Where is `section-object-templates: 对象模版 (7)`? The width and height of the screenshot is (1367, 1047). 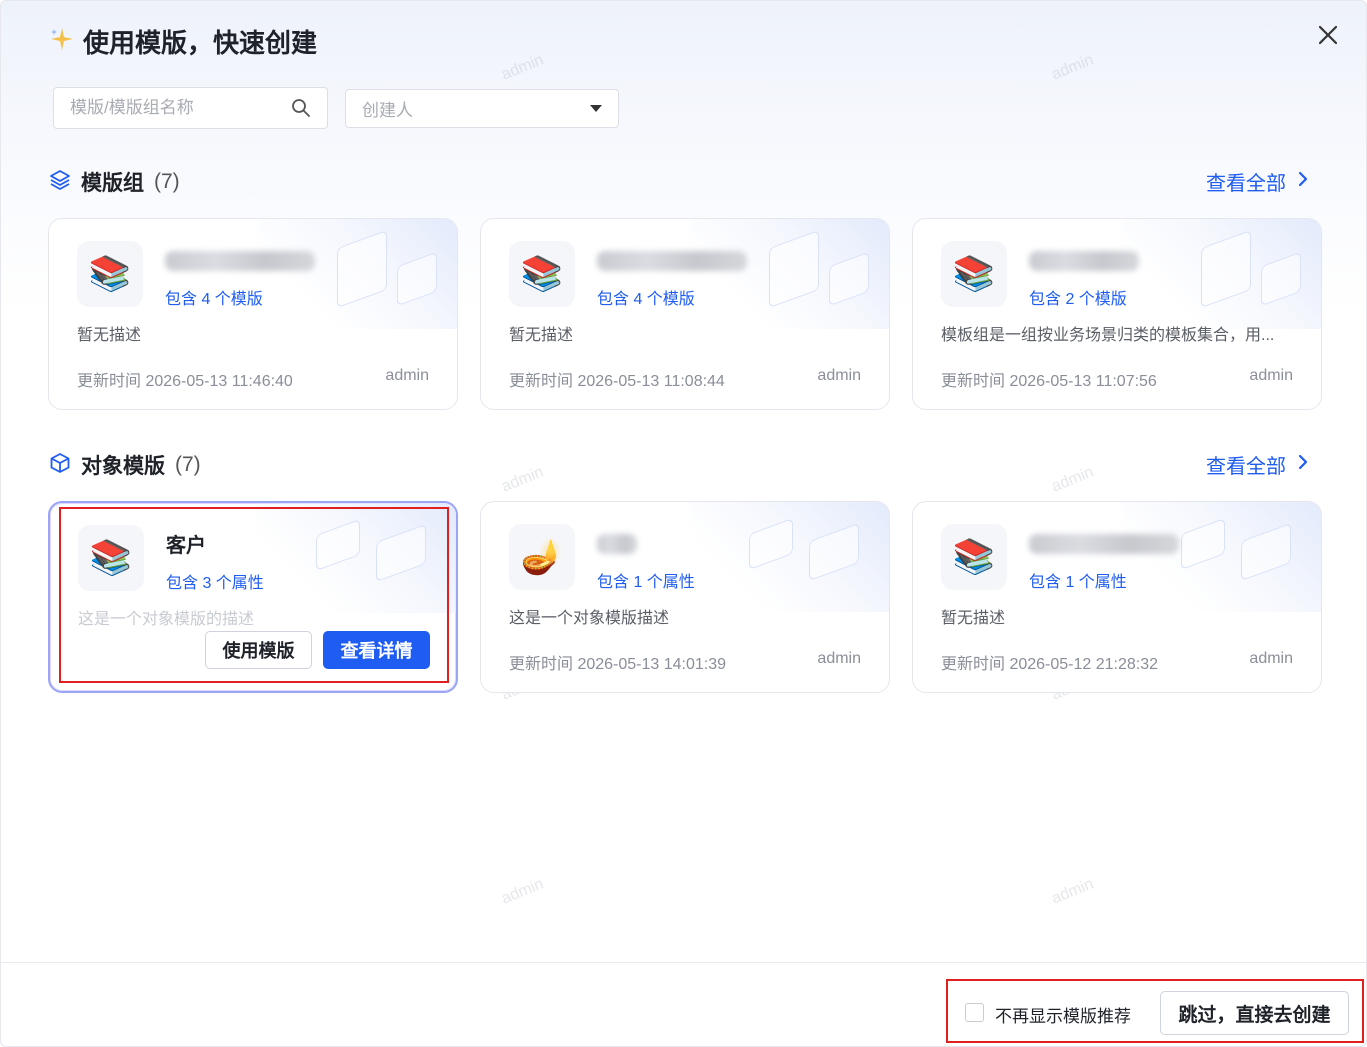 section-object-templates: 对象模版 (7) is located at coordinates (125, 465).